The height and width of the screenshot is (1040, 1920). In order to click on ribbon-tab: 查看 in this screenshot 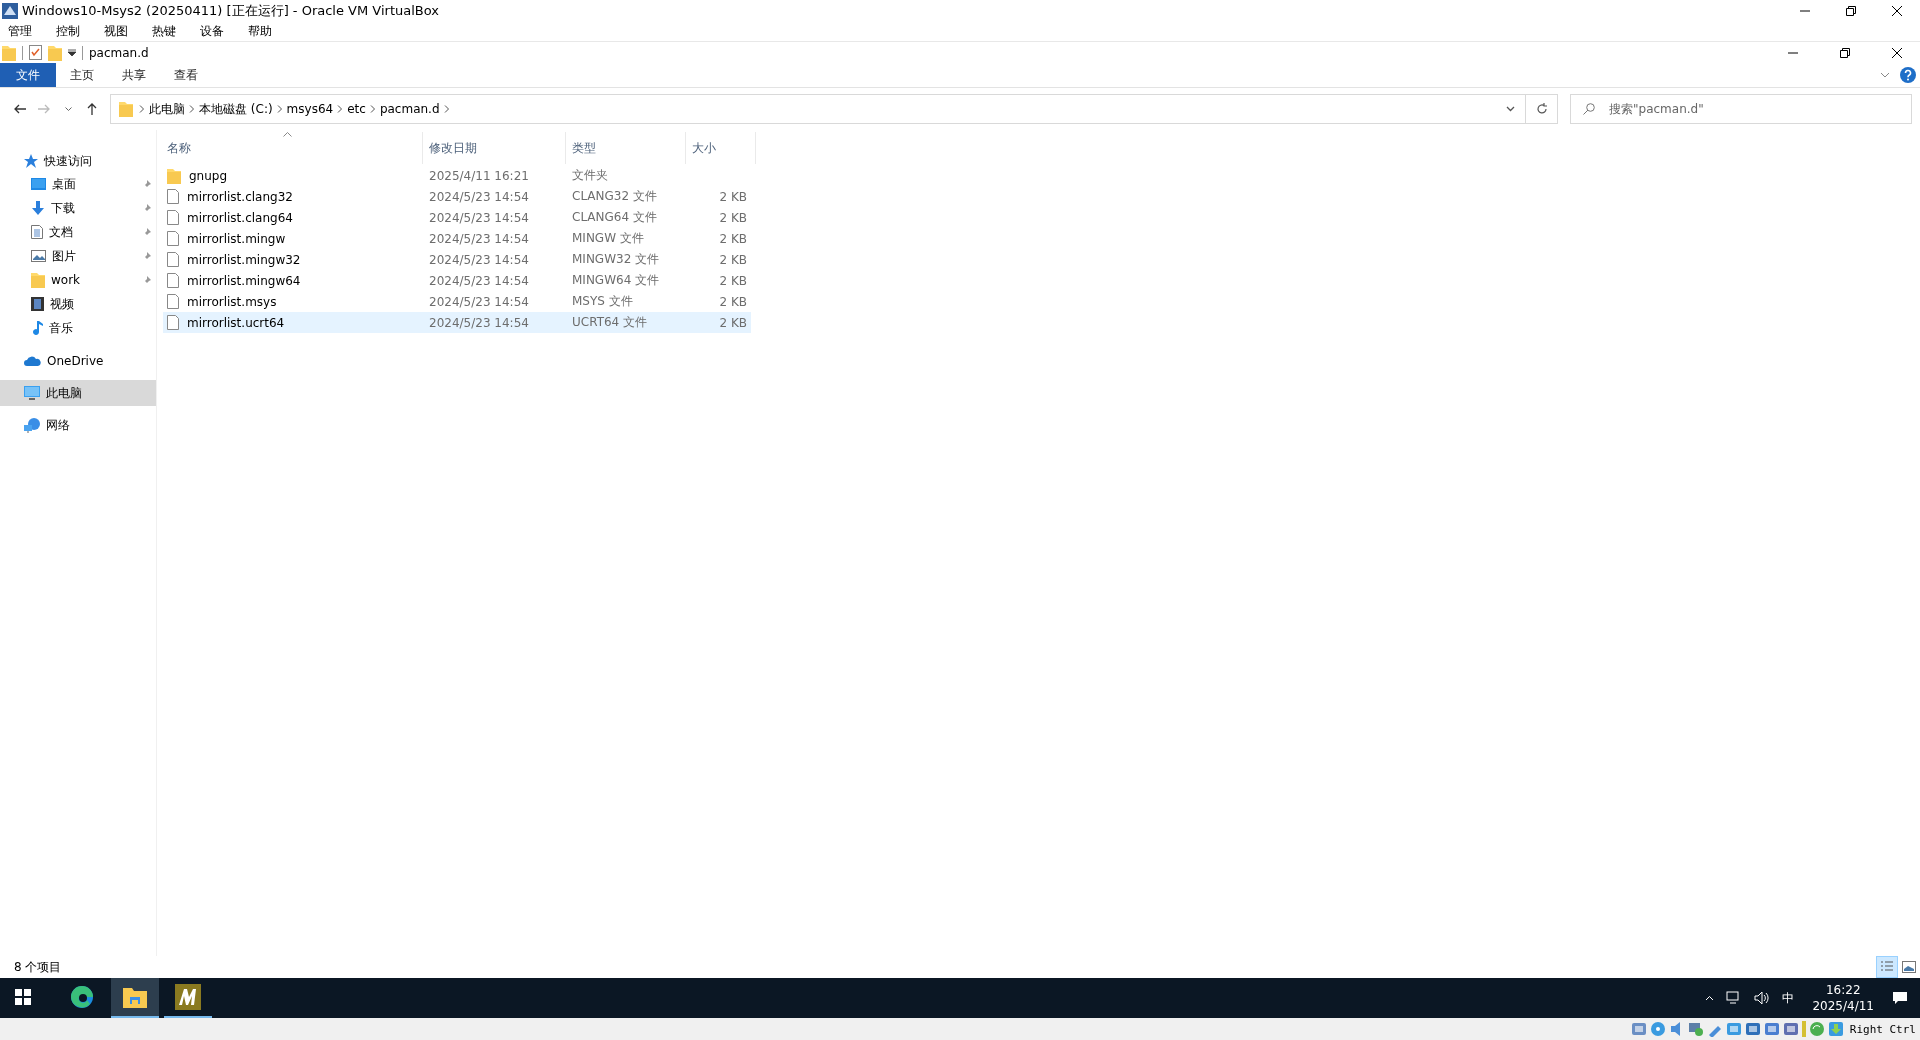, I will do `click(186, 75)`.